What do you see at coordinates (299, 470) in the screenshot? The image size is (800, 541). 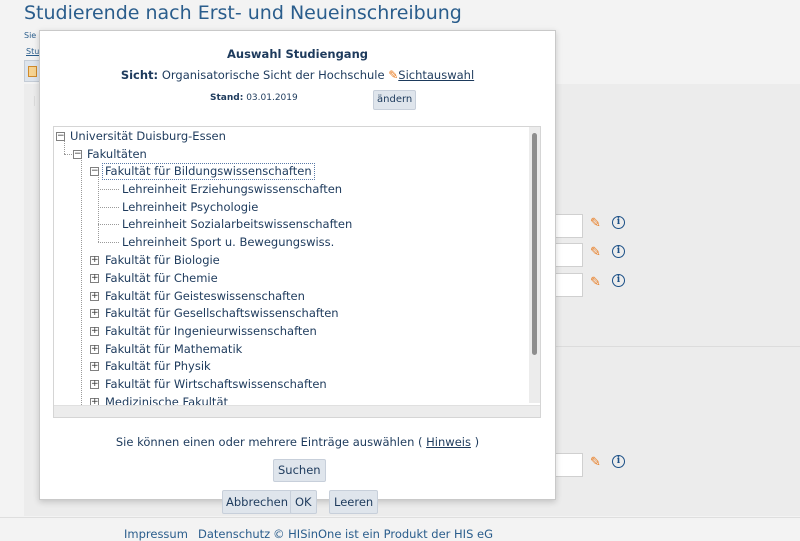 I see `search-button: Suchen` at bounding box center [299, 470].